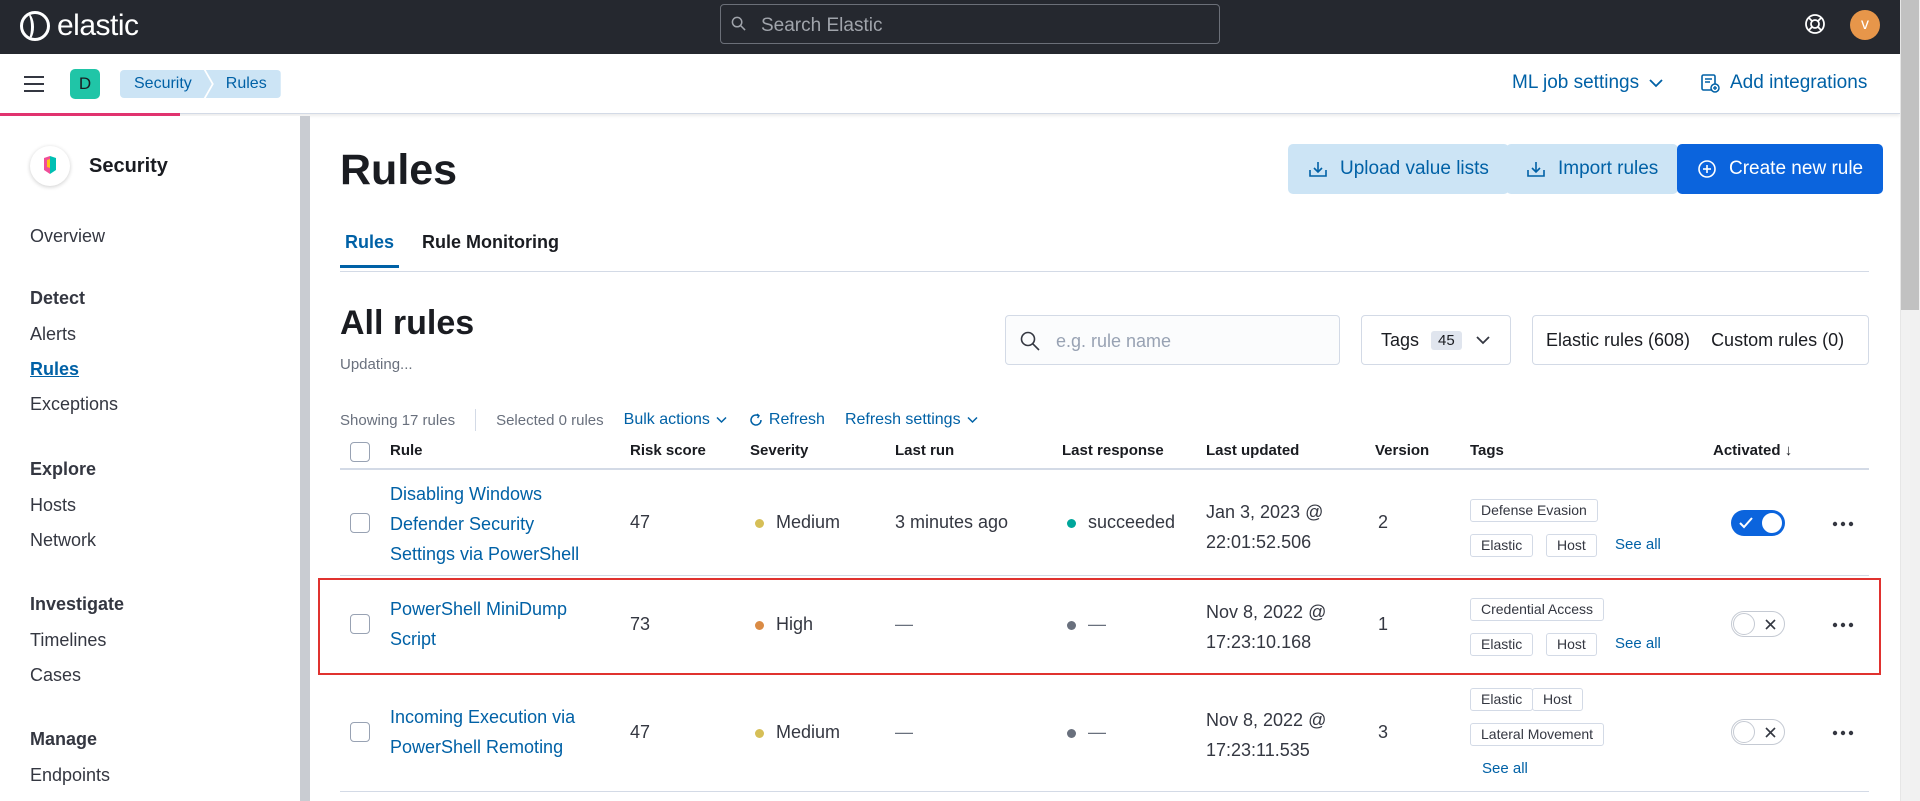 The image size is (1920, 801). What do you see at coordinates (1086, 732) in the screenshot?
I see `last-response: —` at bounding box center [1086, 732].